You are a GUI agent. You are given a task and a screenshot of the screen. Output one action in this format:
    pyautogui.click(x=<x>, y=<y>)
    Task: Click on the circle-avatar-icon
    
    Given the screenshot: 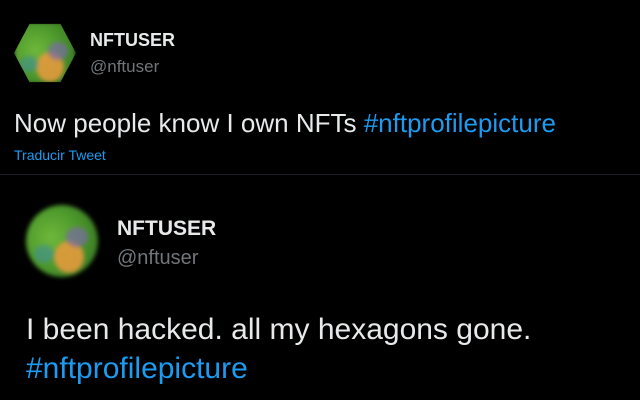 What is the action you would take?
    pyautogui.click(x=62, y=241)
    